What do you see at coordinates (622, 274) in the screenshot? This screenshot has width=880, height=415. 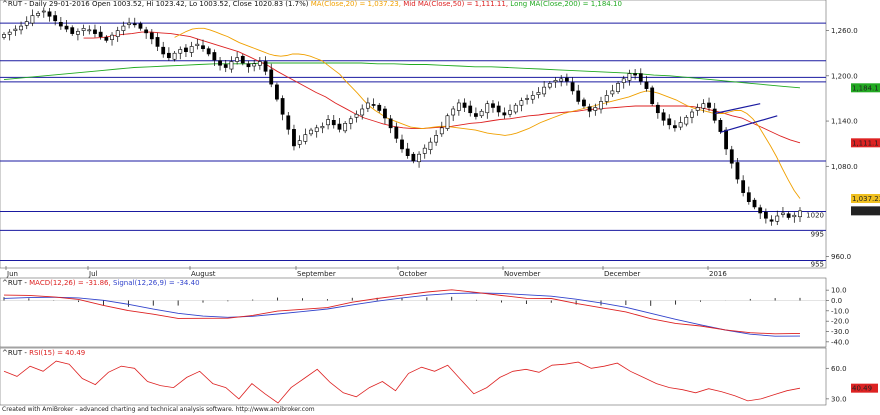 I see `month-label: December` at bounding box center [622, 274].